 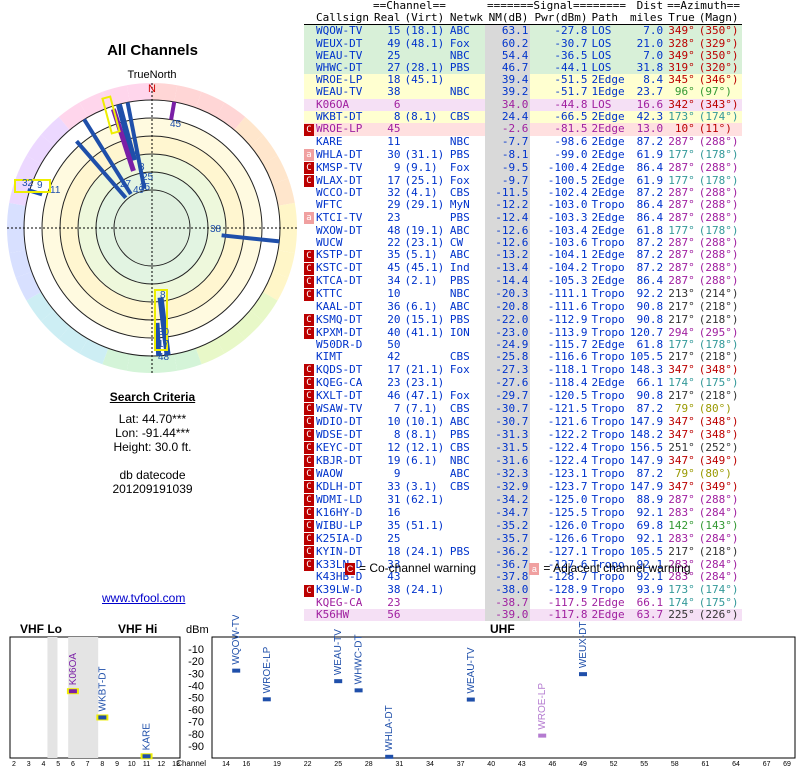 I want to click on col-real: Real, so click(x=387, y=18).